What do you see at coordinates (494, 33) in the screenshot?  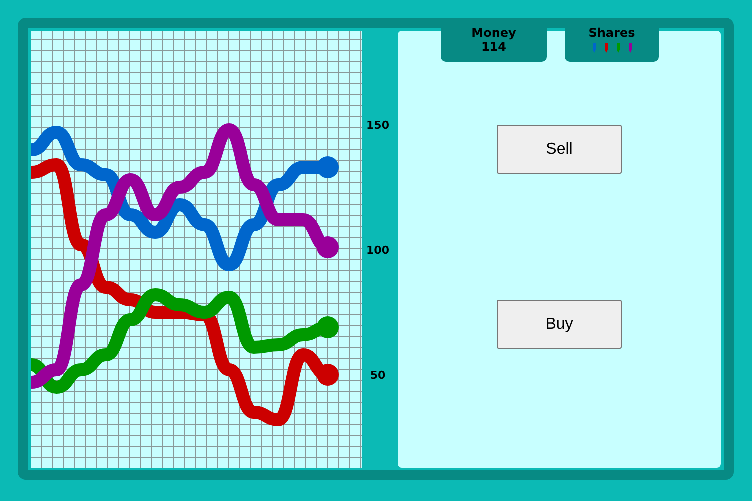 I see `money-label: Money` at bounding box center [494, 33].